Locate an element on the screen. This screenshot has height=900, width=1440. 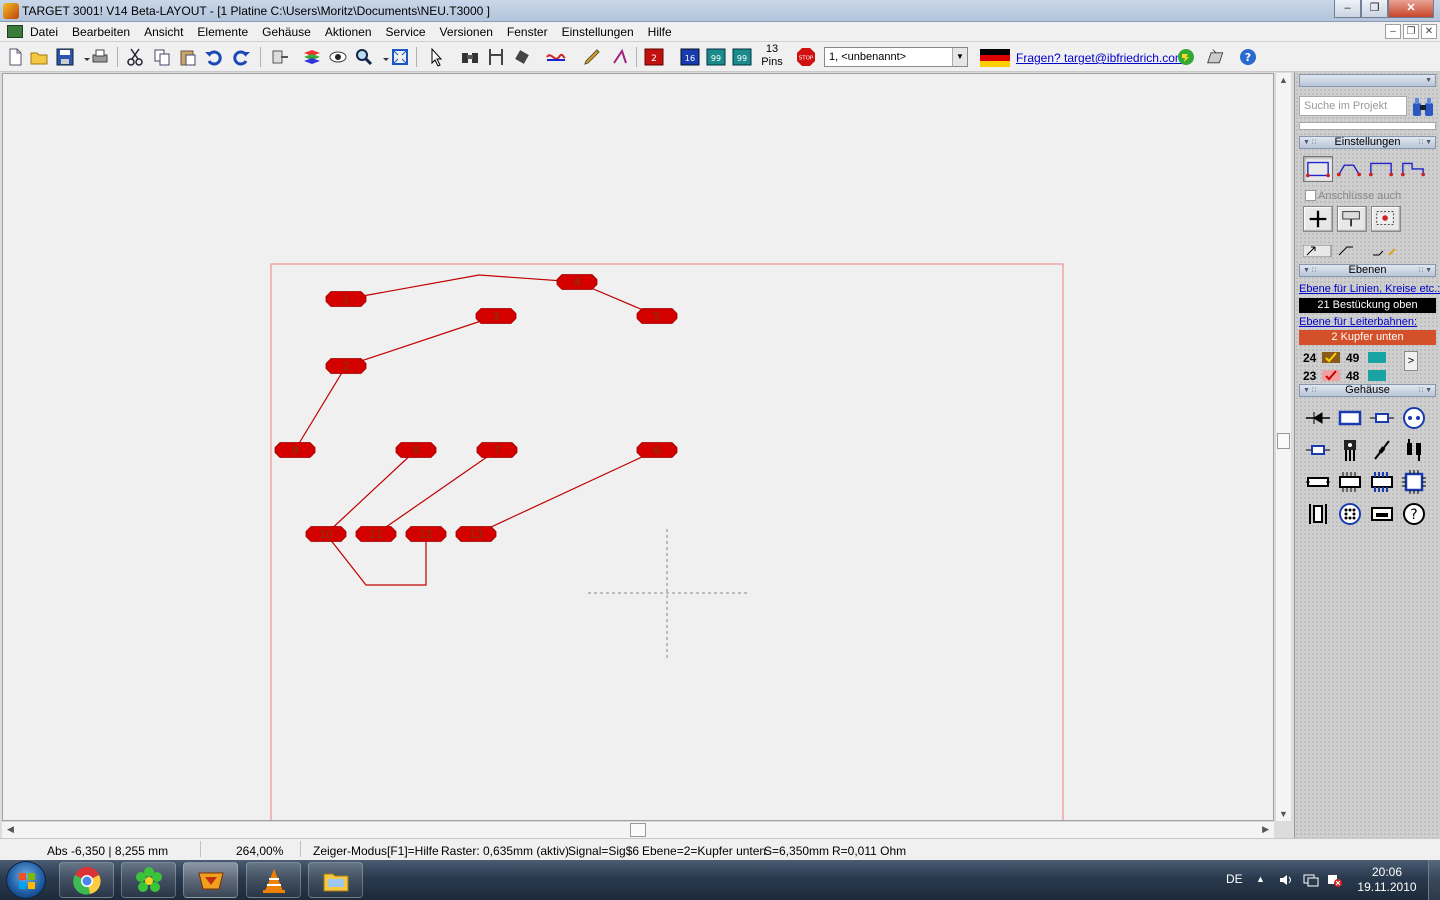
scroll-right-icon: ▶ is located at coordinates (1265, 829).